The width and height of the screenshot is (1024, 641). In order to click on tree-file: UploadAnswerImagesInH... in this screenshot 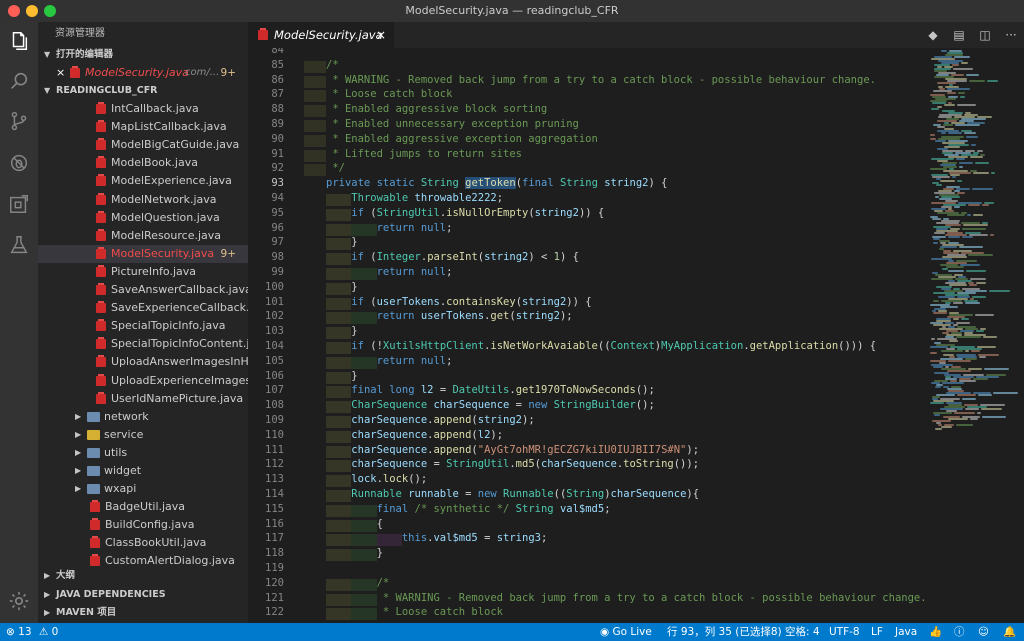, I will do `click(143, 362)`.